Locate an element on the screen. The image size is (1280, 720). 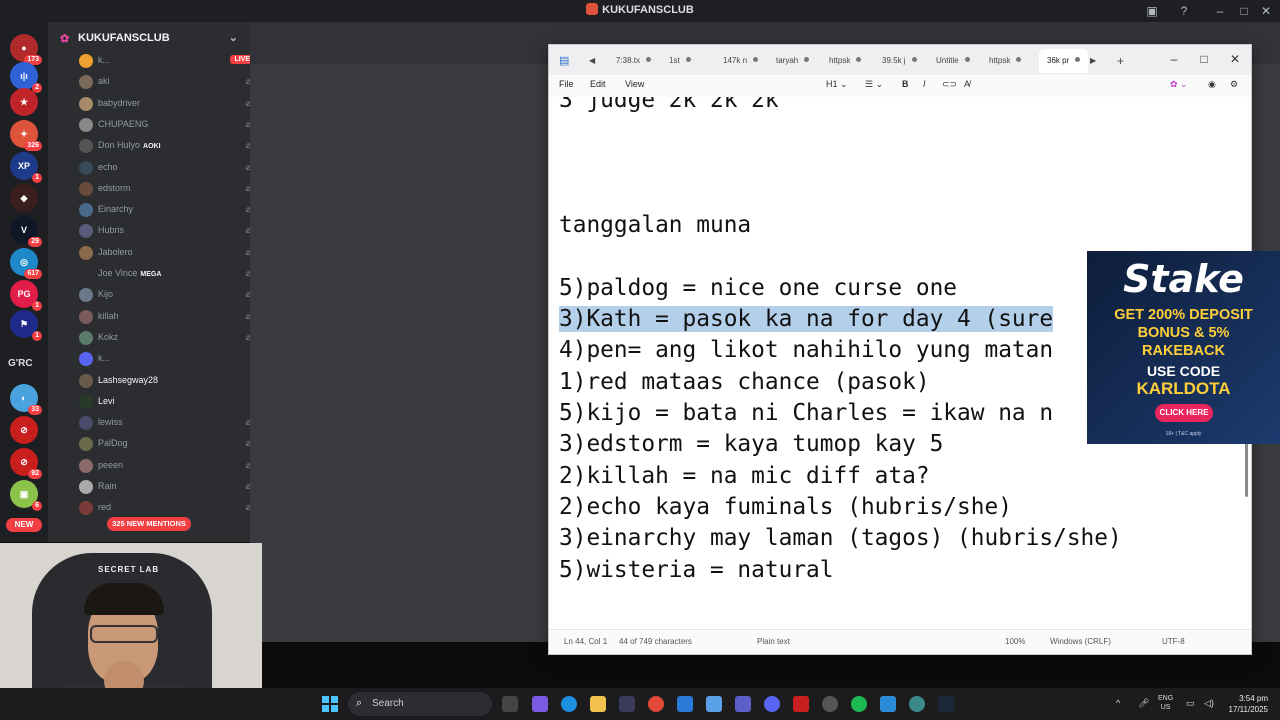
notepad-close-button: ✕ is located at coordinates (1235, 59).